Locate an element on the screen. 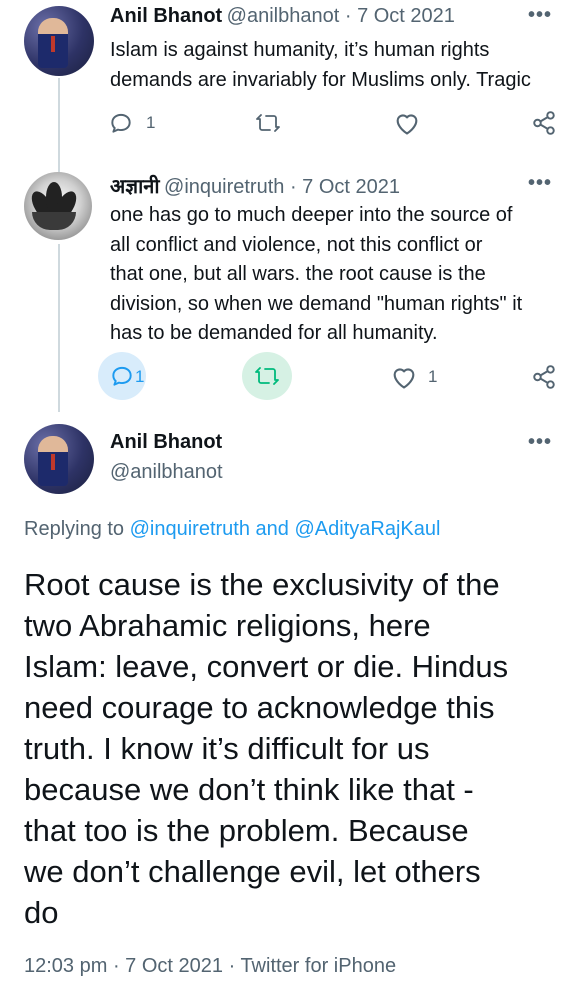  retweet-button-active is located at coordinates (267, 376).